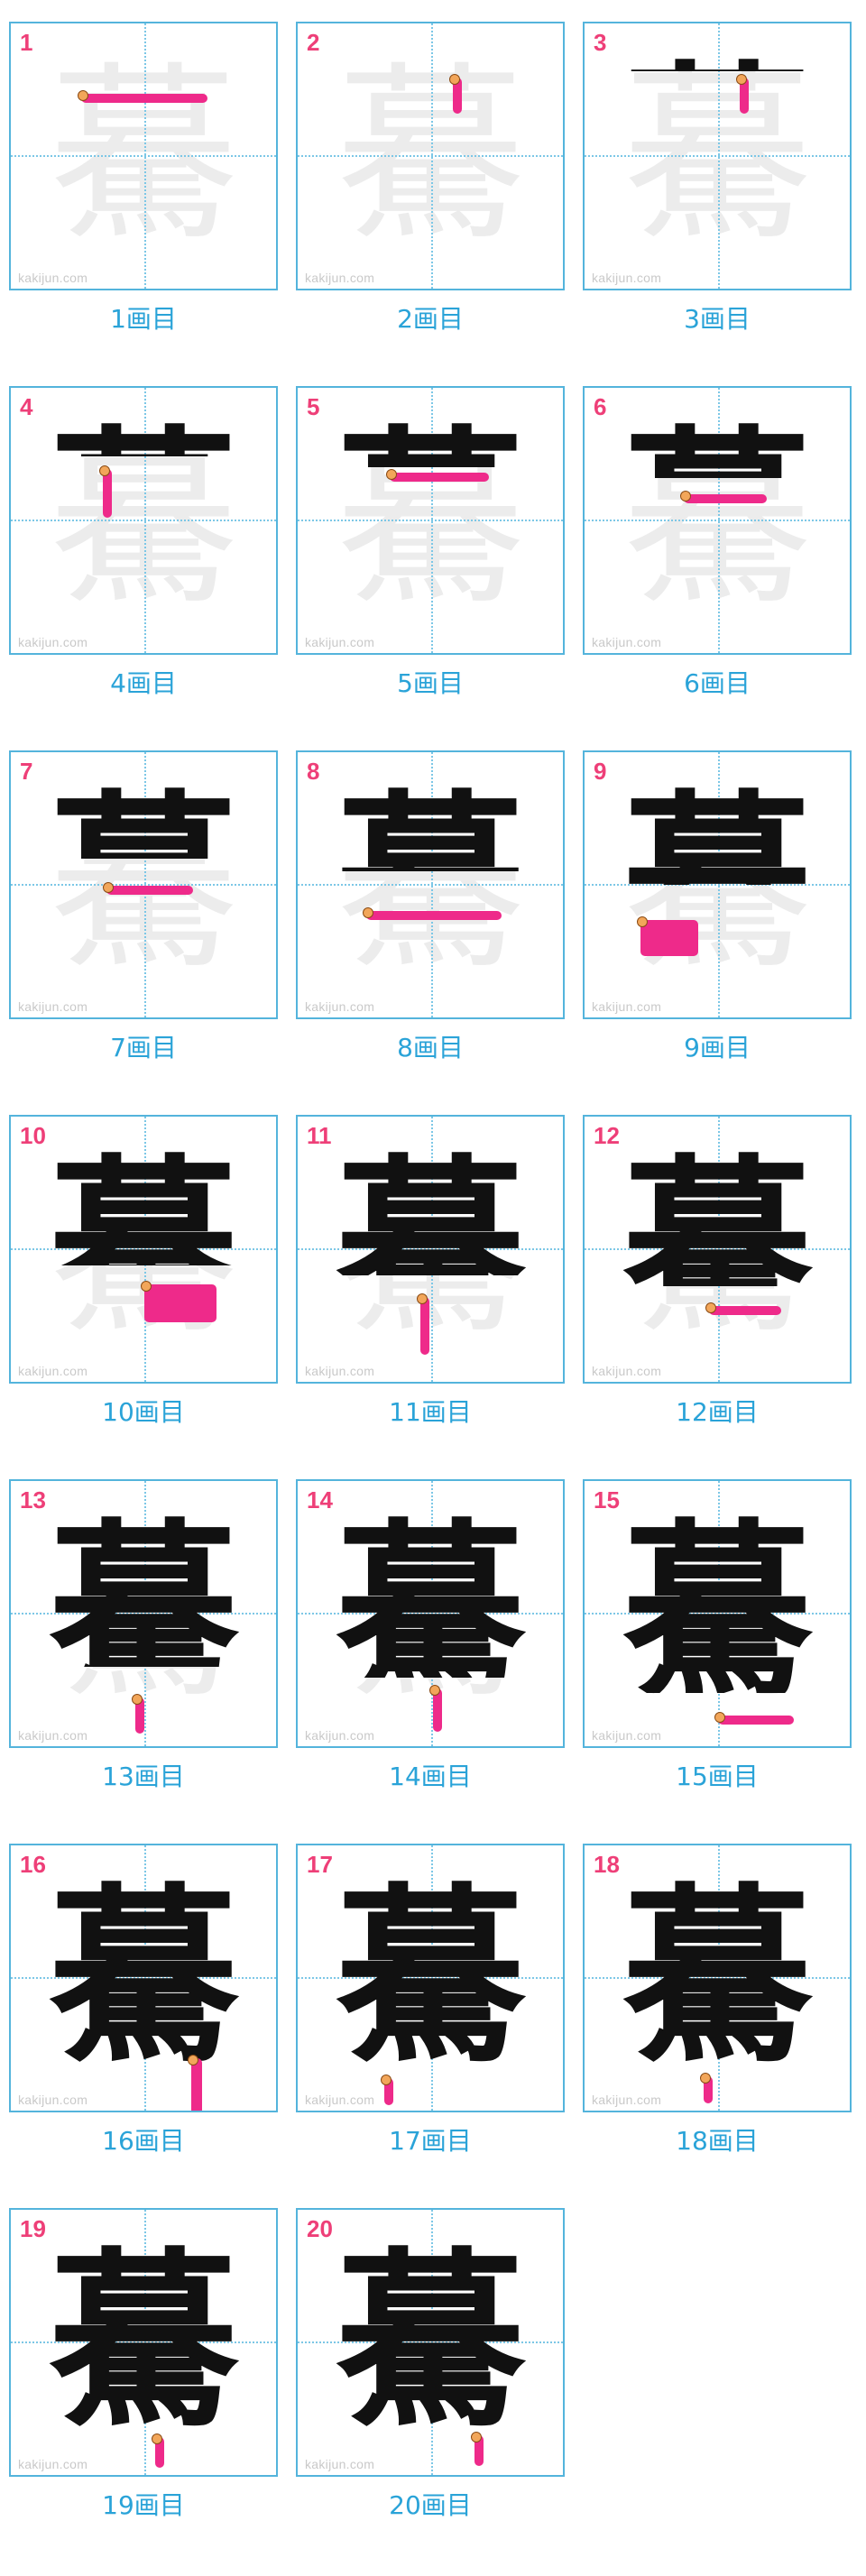 Image resolution: width=866 pixels, height=2576 pixels. I want to click on character-box: 驀驀 17 kakijun.com, so click(430, 1978).